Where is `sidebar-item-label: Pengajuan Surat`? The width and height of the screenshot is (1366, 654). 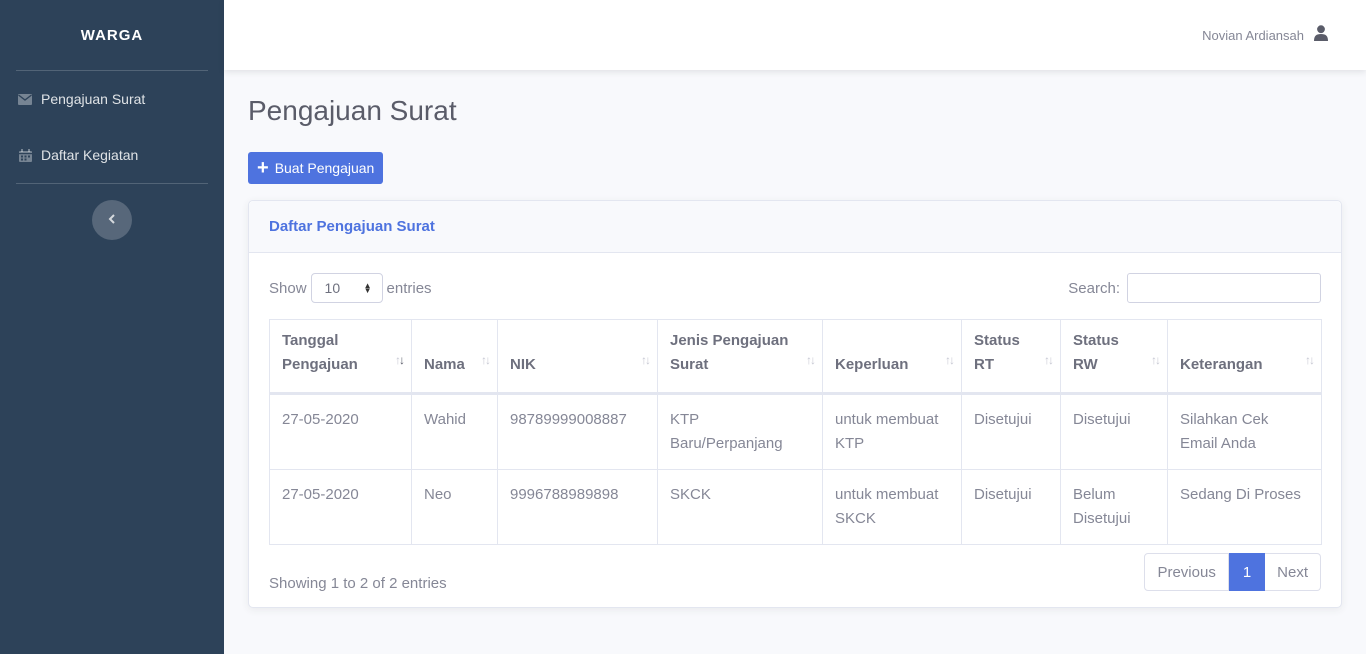
sidebar-item-label: Pengajuan Surat is located at coordinates (93, 99).